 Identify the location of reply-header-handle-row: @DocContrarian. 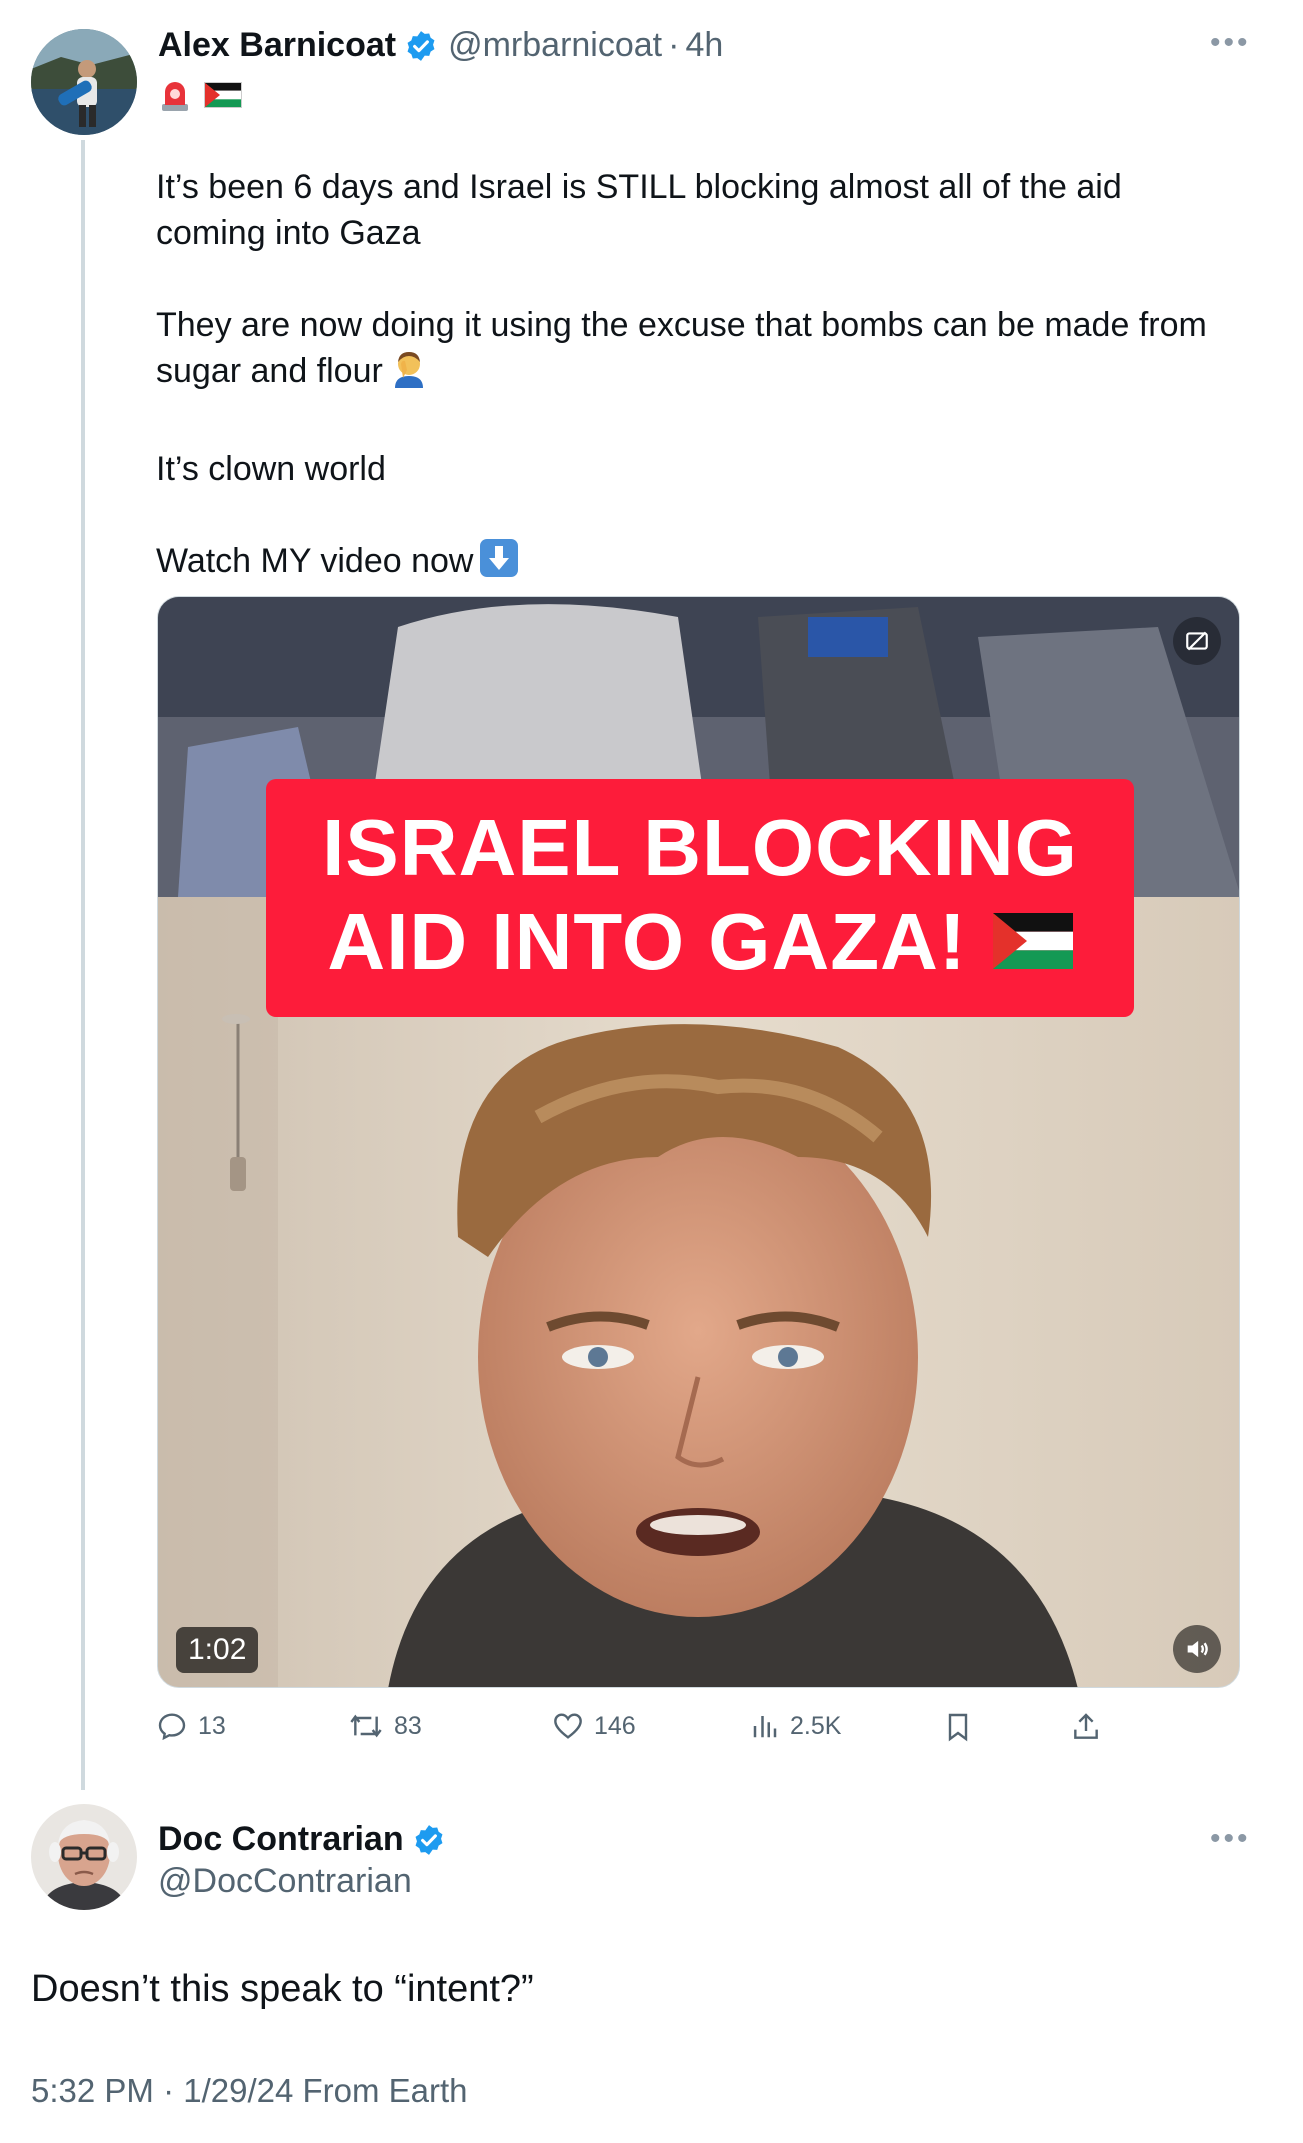
(285, 1881).